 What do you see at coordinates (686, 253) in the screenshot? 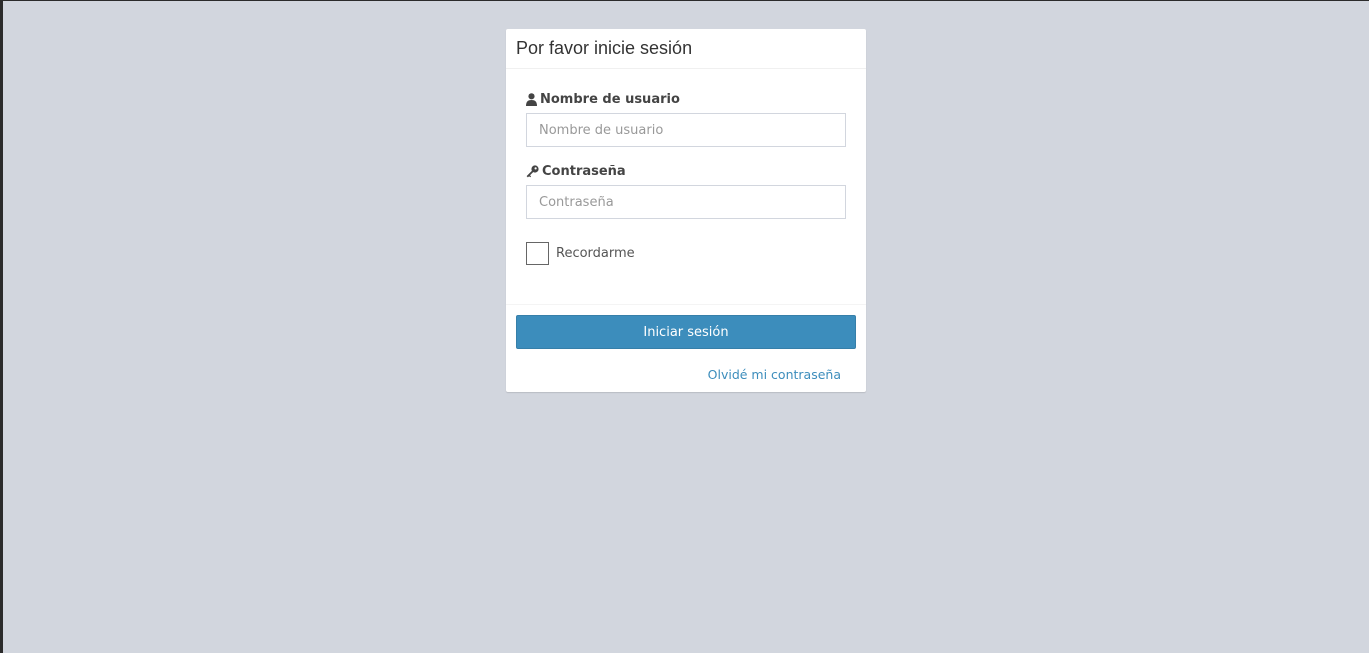
I see `remember-me-row: Recordarme` at bounding box center [686, 253].